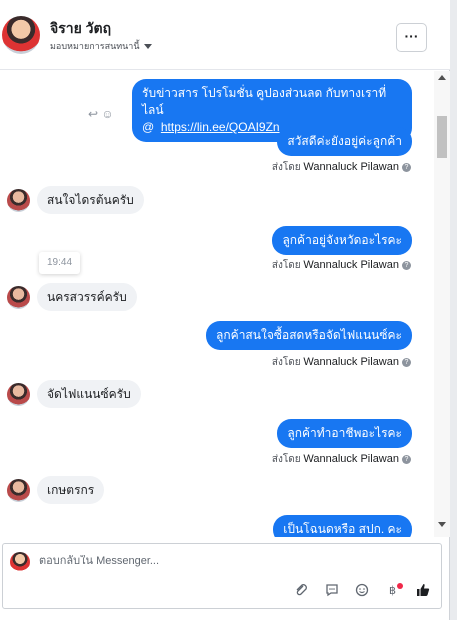 This screenshot has width=457, height=620. What do you see at coordinates (411, 37) in the screenshot?
I see `more-options-button: ···` at bounding box center [411, 37].